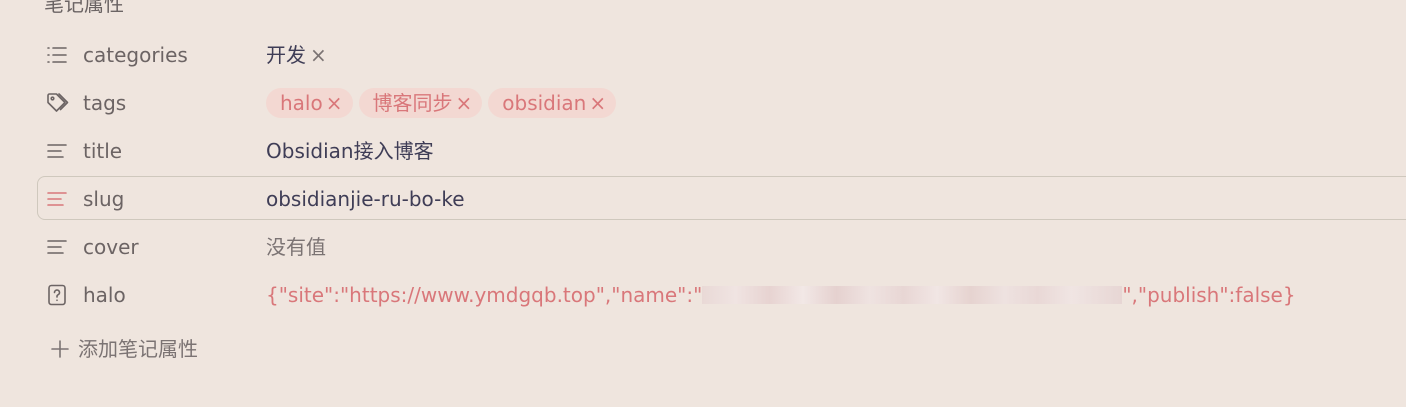 The image size is (1406, 407). I want to click on add-property-button: 添加笔记属性, so click(124, 349).